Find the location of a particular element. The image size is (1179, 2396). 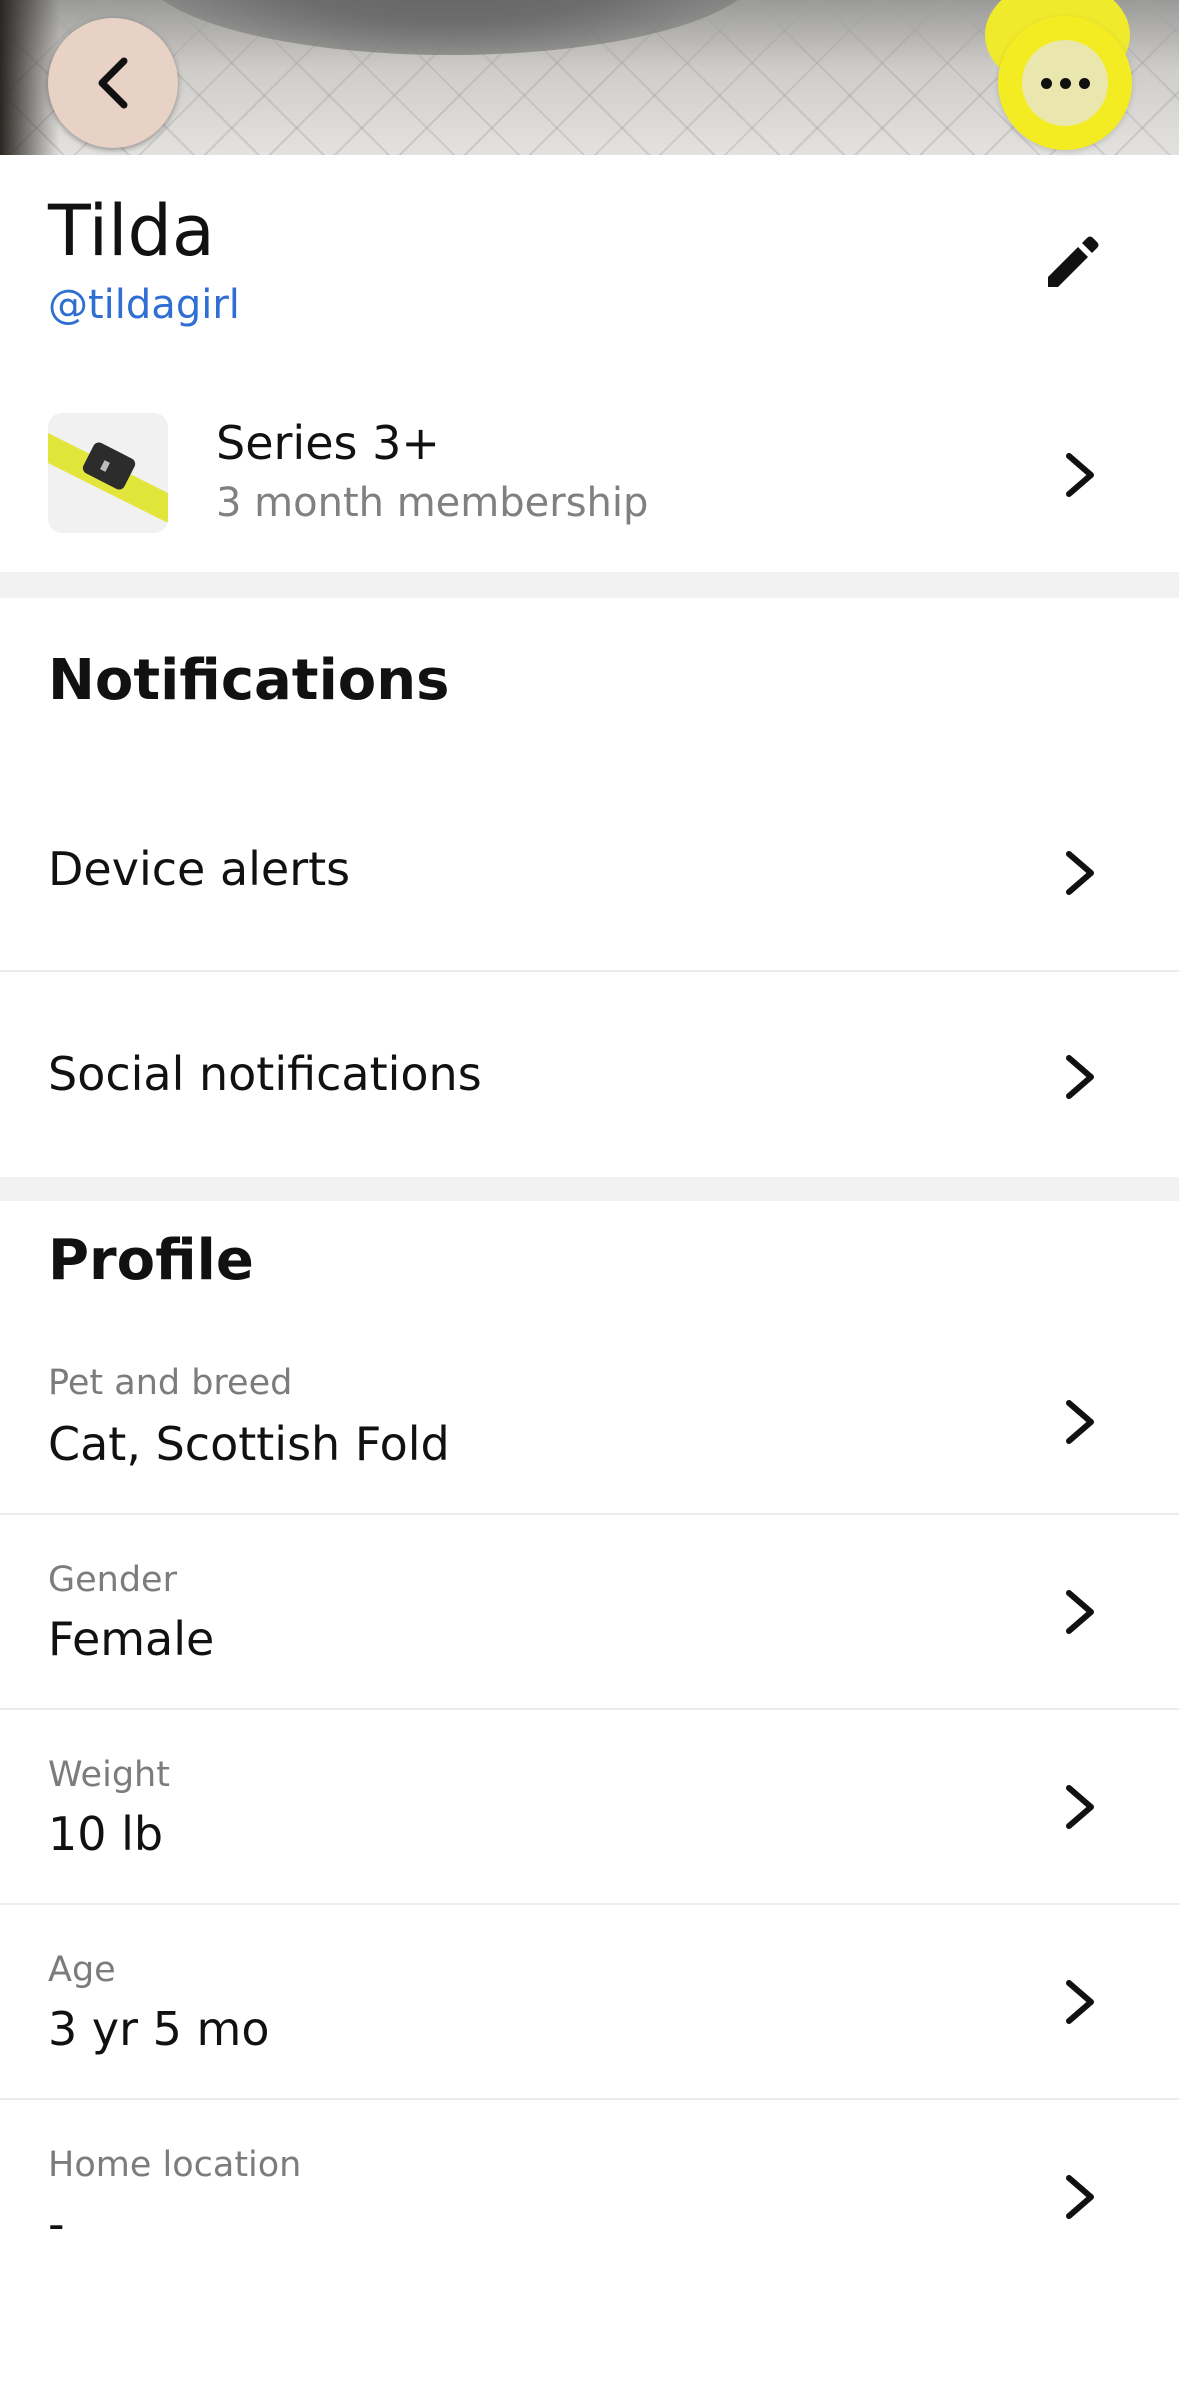

device-membership-row: Series 3+ 3 month membership is located at coordinates (589, 486).